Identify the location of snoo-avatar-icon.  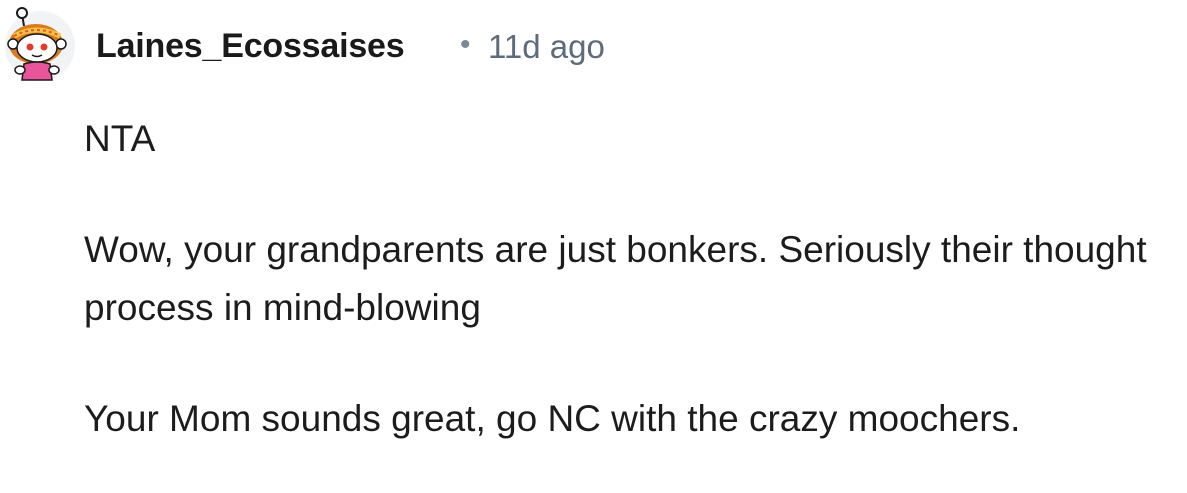
(40, 44).